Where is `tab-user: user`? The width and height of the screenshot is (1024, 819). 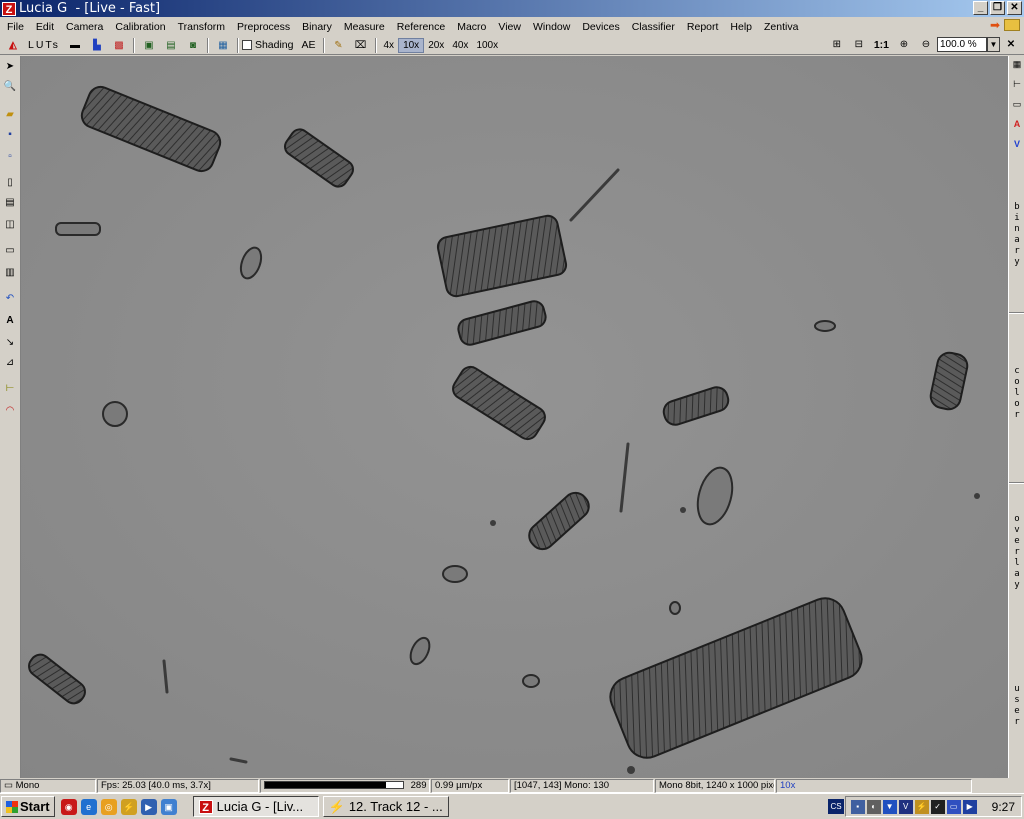 tab-user: user is located at coordinates (1017, 706).